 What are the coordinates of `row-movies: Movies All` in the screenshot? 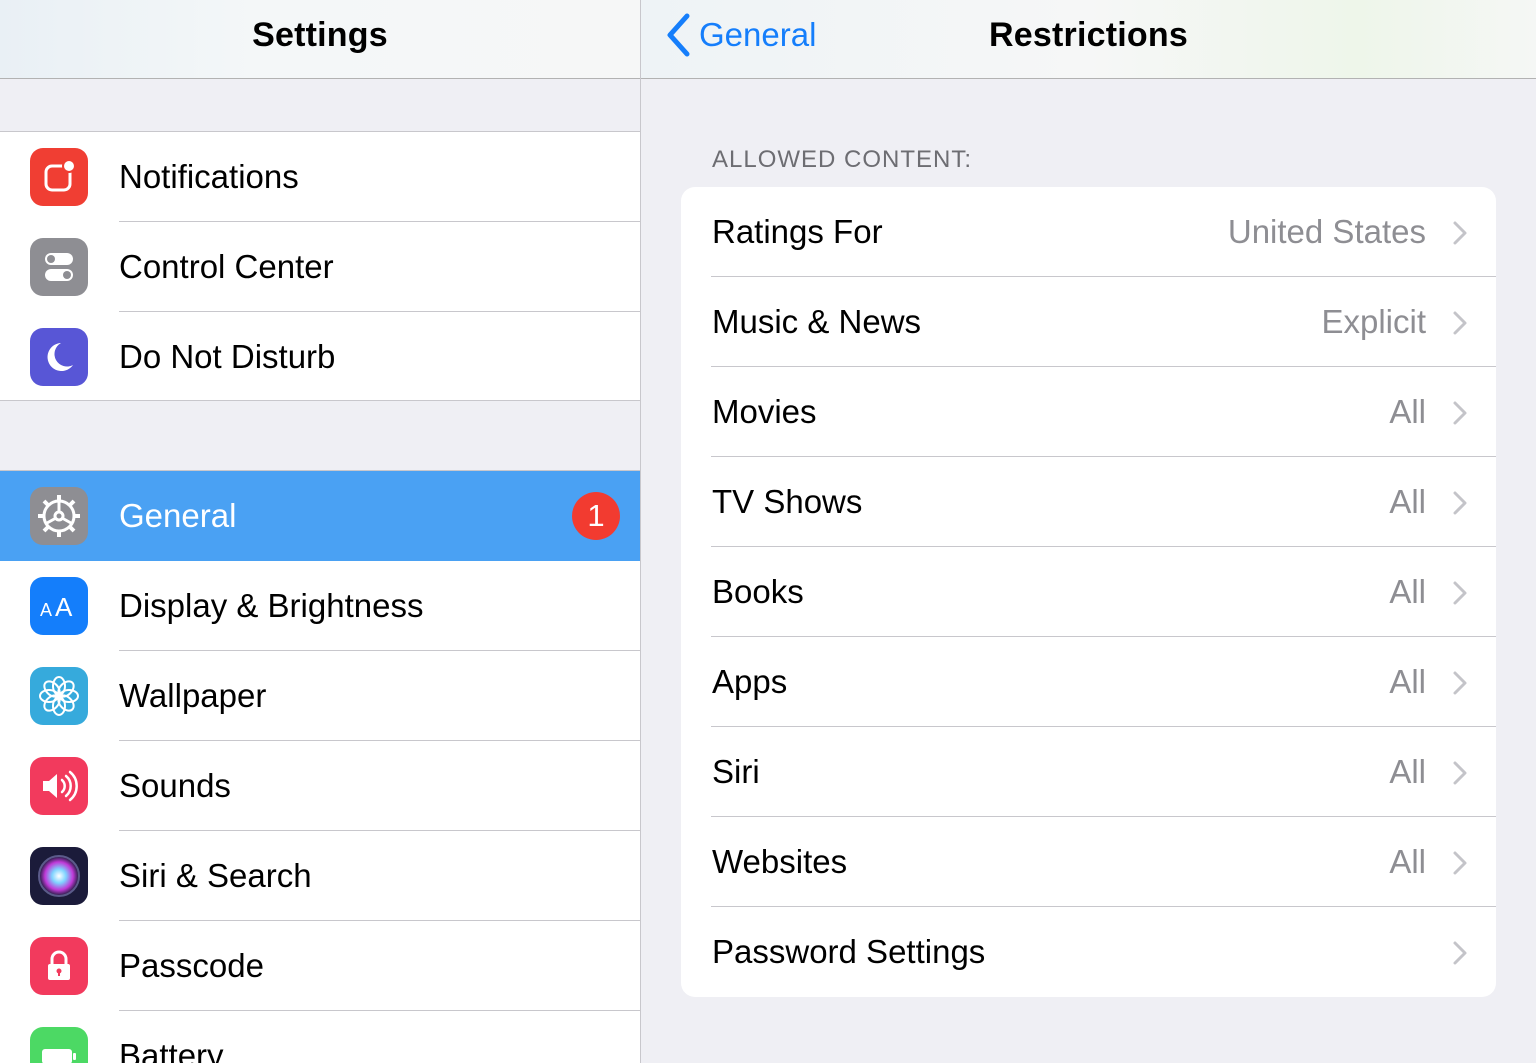 It's located at (1088, 412).